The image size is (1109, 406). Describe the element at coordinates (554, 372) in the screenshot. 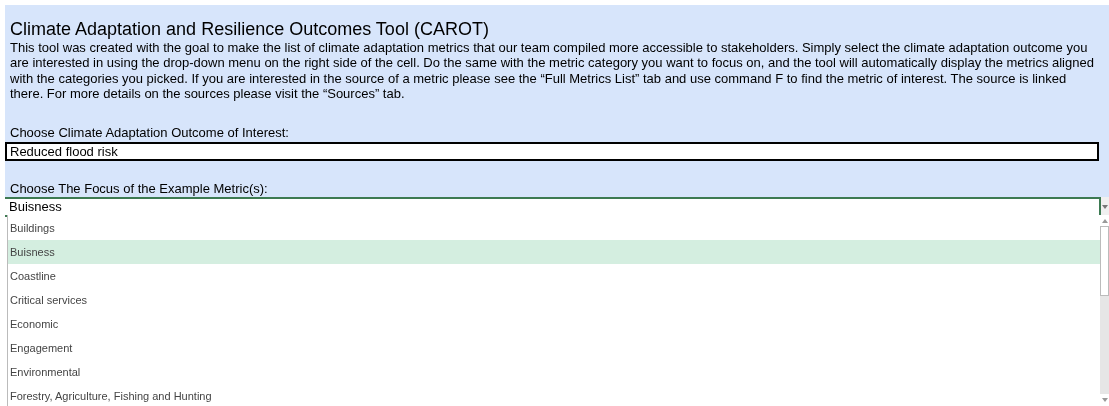

I see `dropdown-option: Environmental` at that location.